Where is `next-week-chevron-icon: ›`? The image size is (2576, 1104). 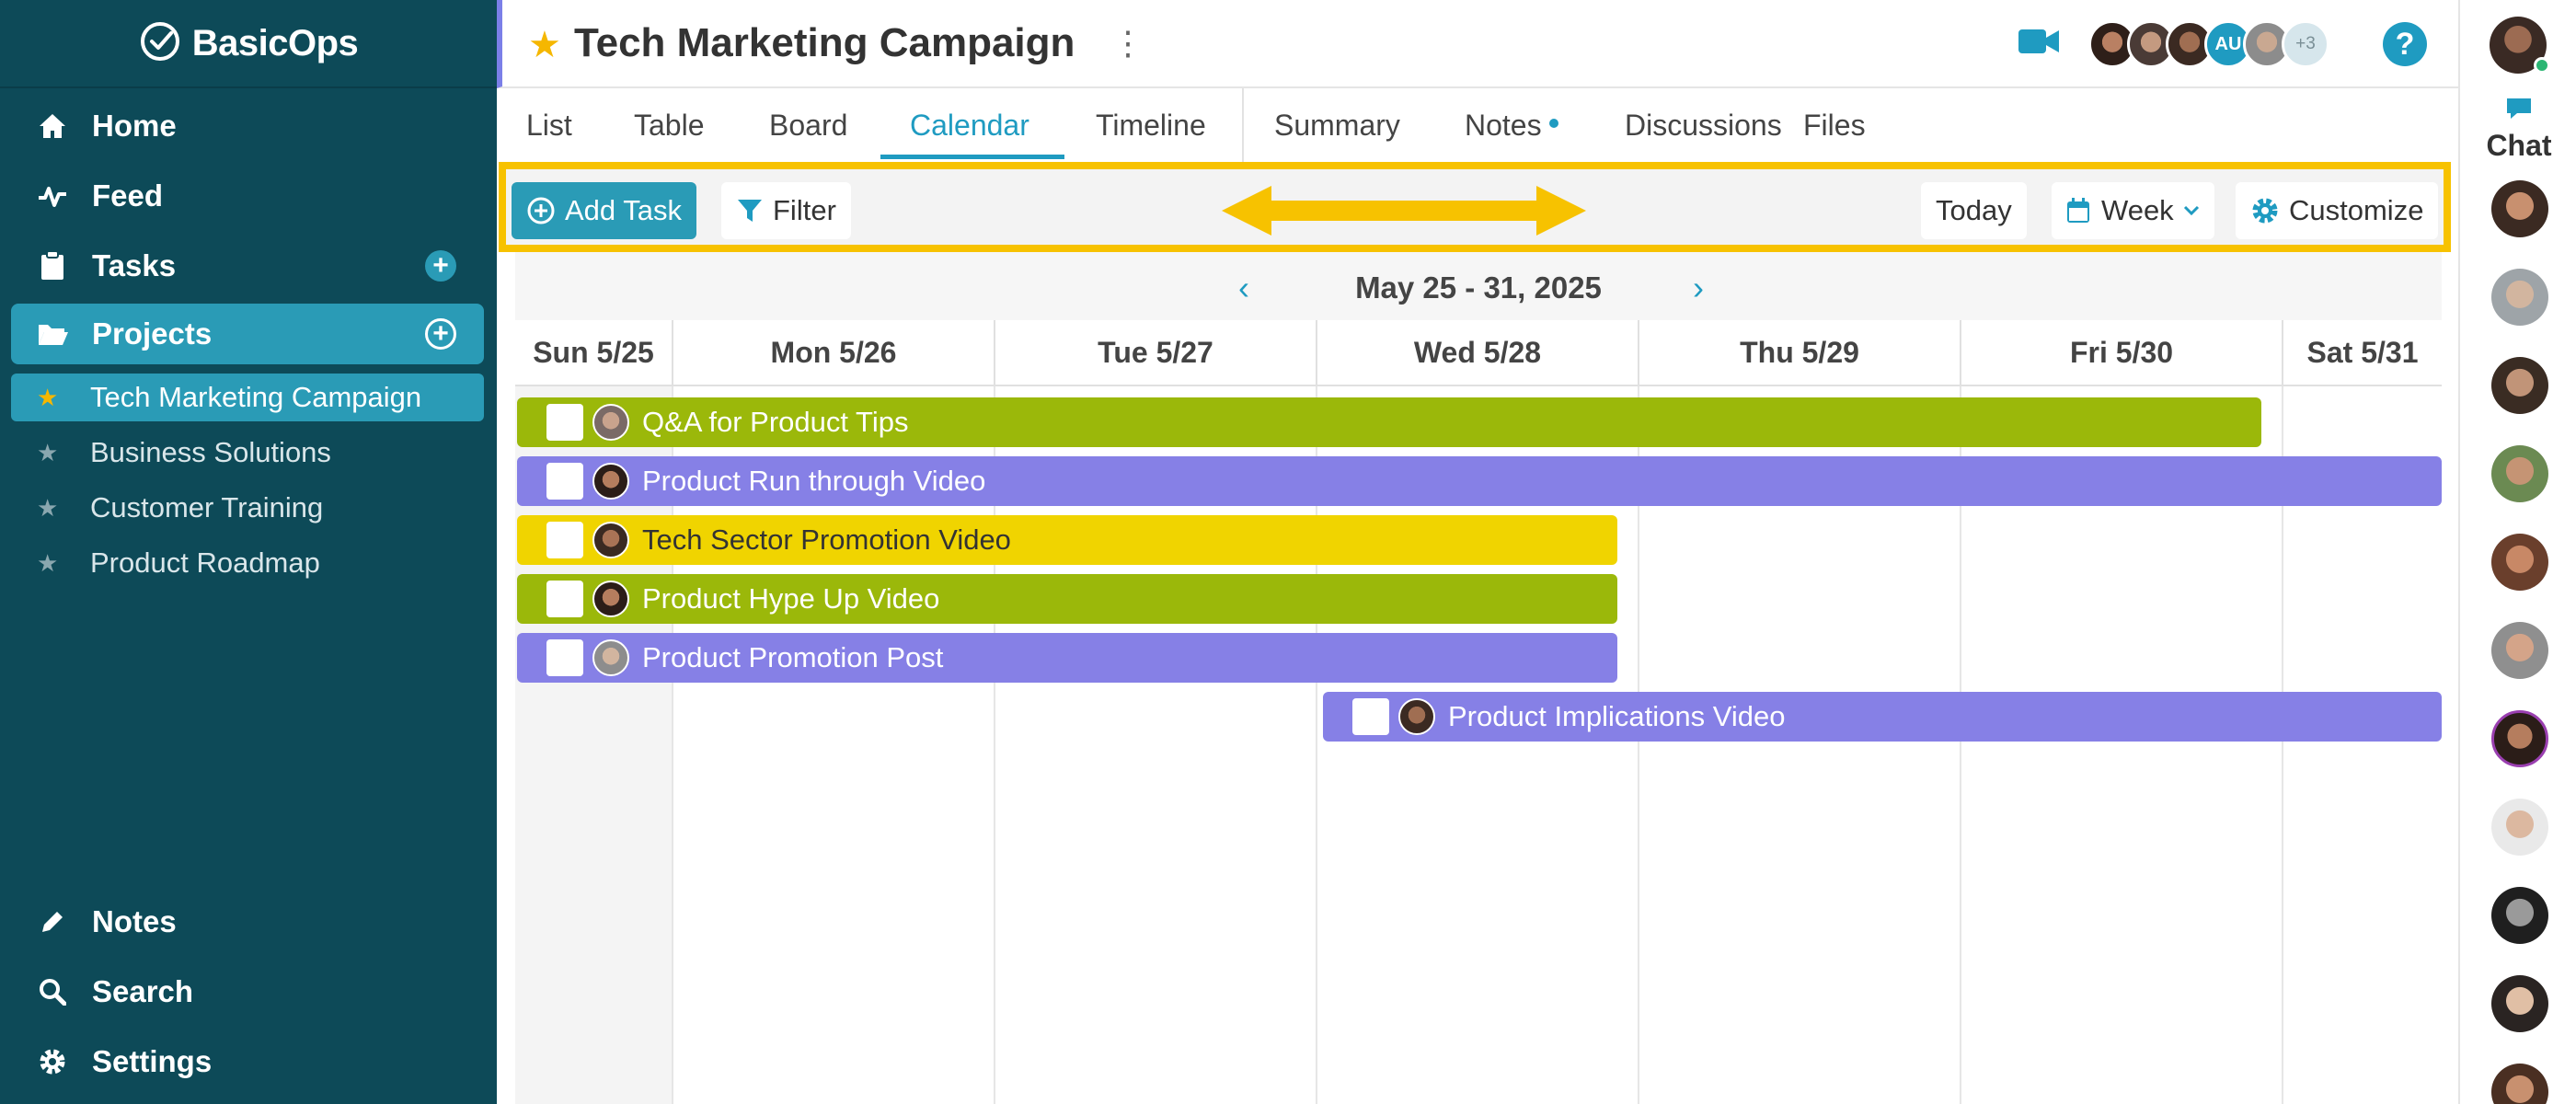
next-week-chevron-icon: › is located at coordinates (1698, 288).